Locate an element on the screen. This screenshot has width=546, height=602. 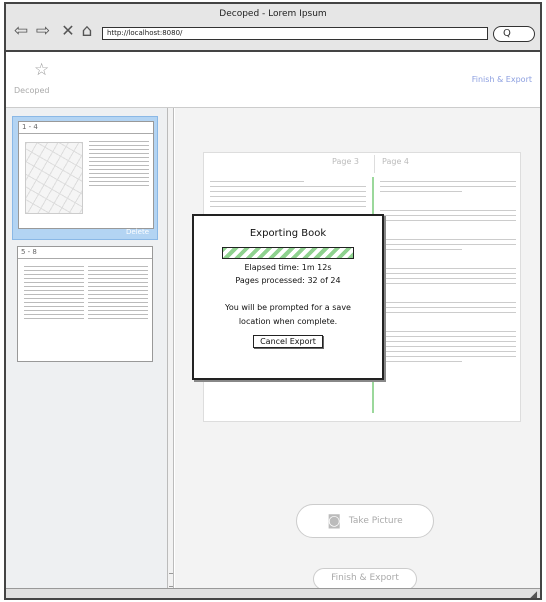
pages-processed: Pages processed: 32 of 24 is located at coordinates (288, 280).